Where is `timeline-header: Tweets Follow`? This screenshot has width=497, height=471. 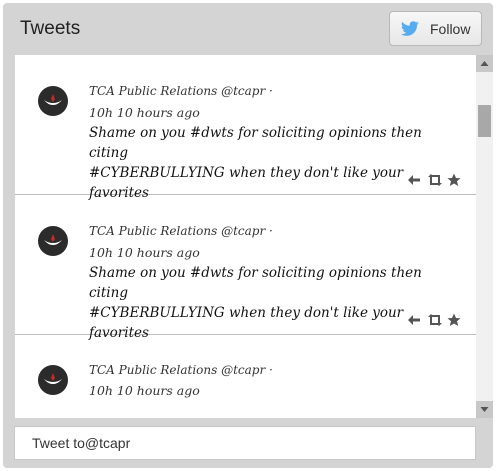 timeline-header: Tweets Follow is located at coordinates (248, 29).